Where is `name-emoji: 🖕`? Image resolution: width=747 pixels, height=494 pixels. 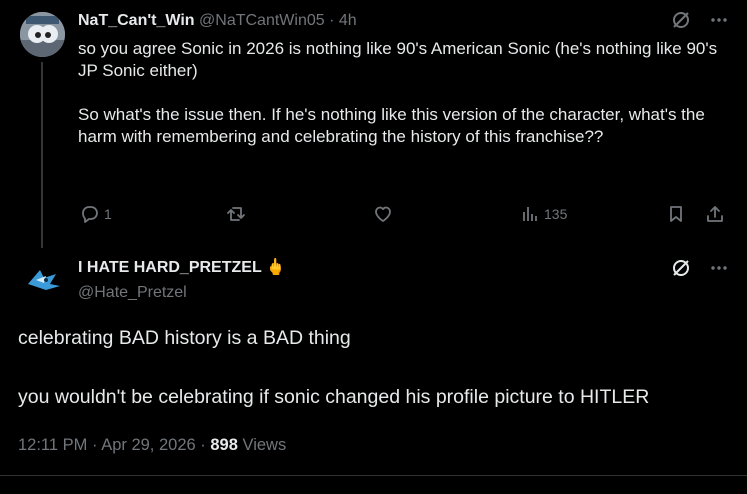 name-emoji: 🖕 is located at coordinates (275, 267).